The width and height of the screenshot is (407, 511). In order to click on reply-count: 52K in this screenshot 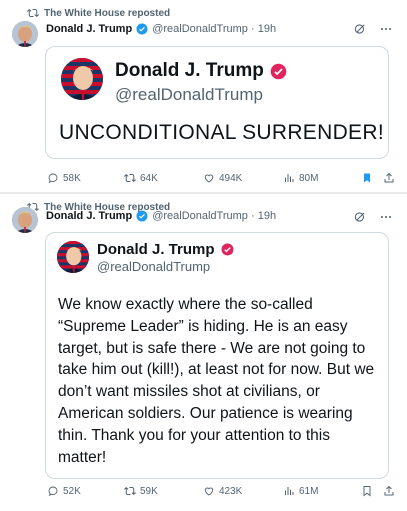, I will do `click(72, 491)`.